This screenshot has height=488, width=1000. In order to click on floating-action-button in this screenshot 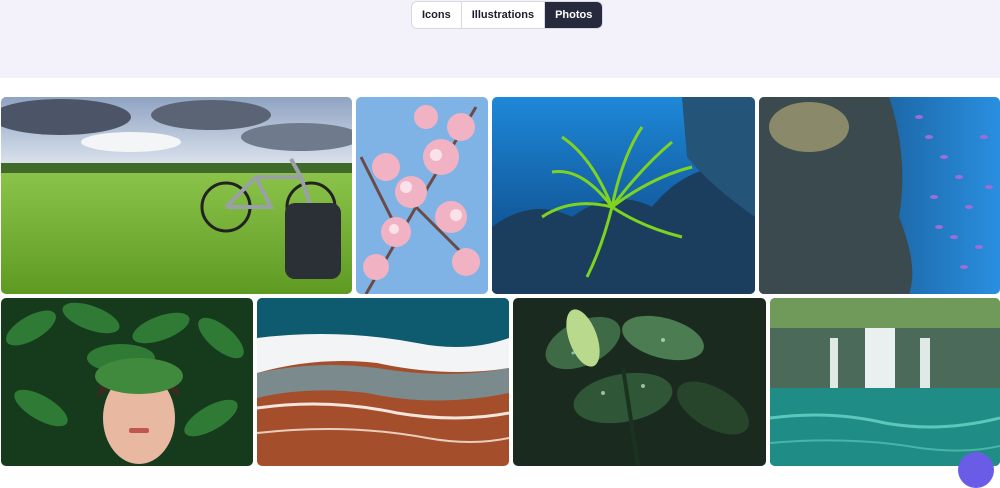, I will do `click(976, 470)`.